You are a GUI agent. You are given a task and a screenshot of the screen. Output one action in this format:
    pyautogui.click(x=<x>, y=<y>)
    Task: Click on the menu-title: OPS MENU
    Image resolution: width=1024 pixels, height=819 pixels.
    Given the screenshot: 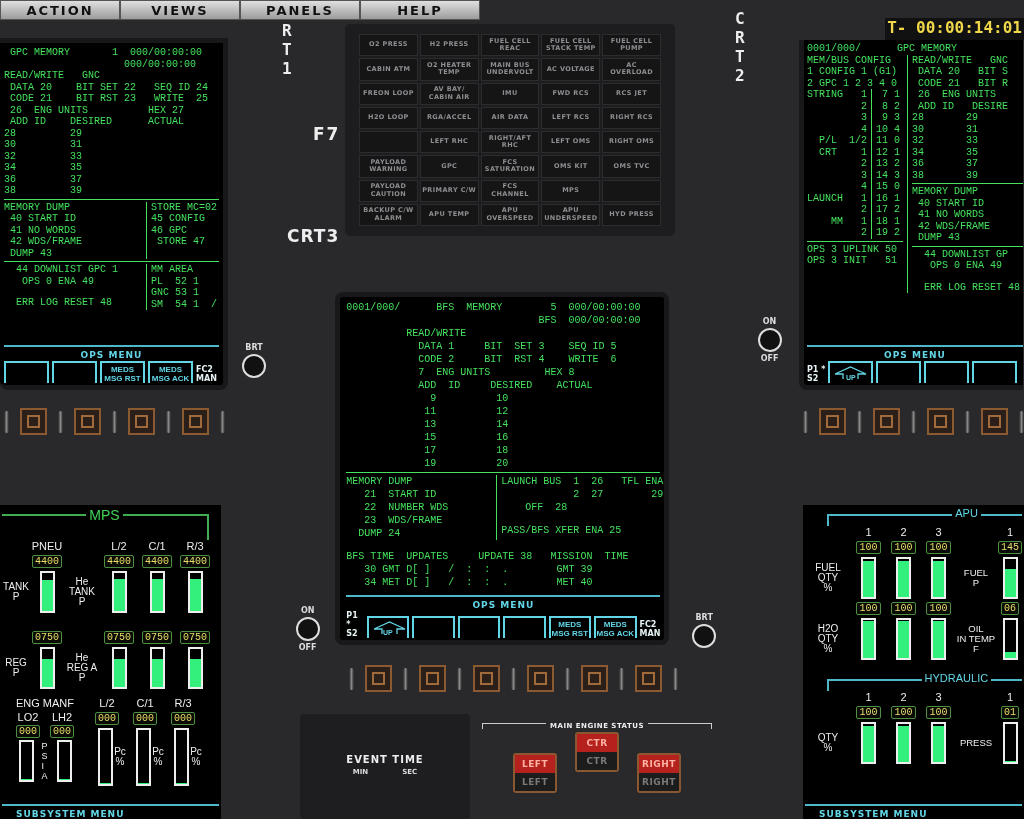 What is the action you would take?
    pyautogui.click(x=111, y=355)
    